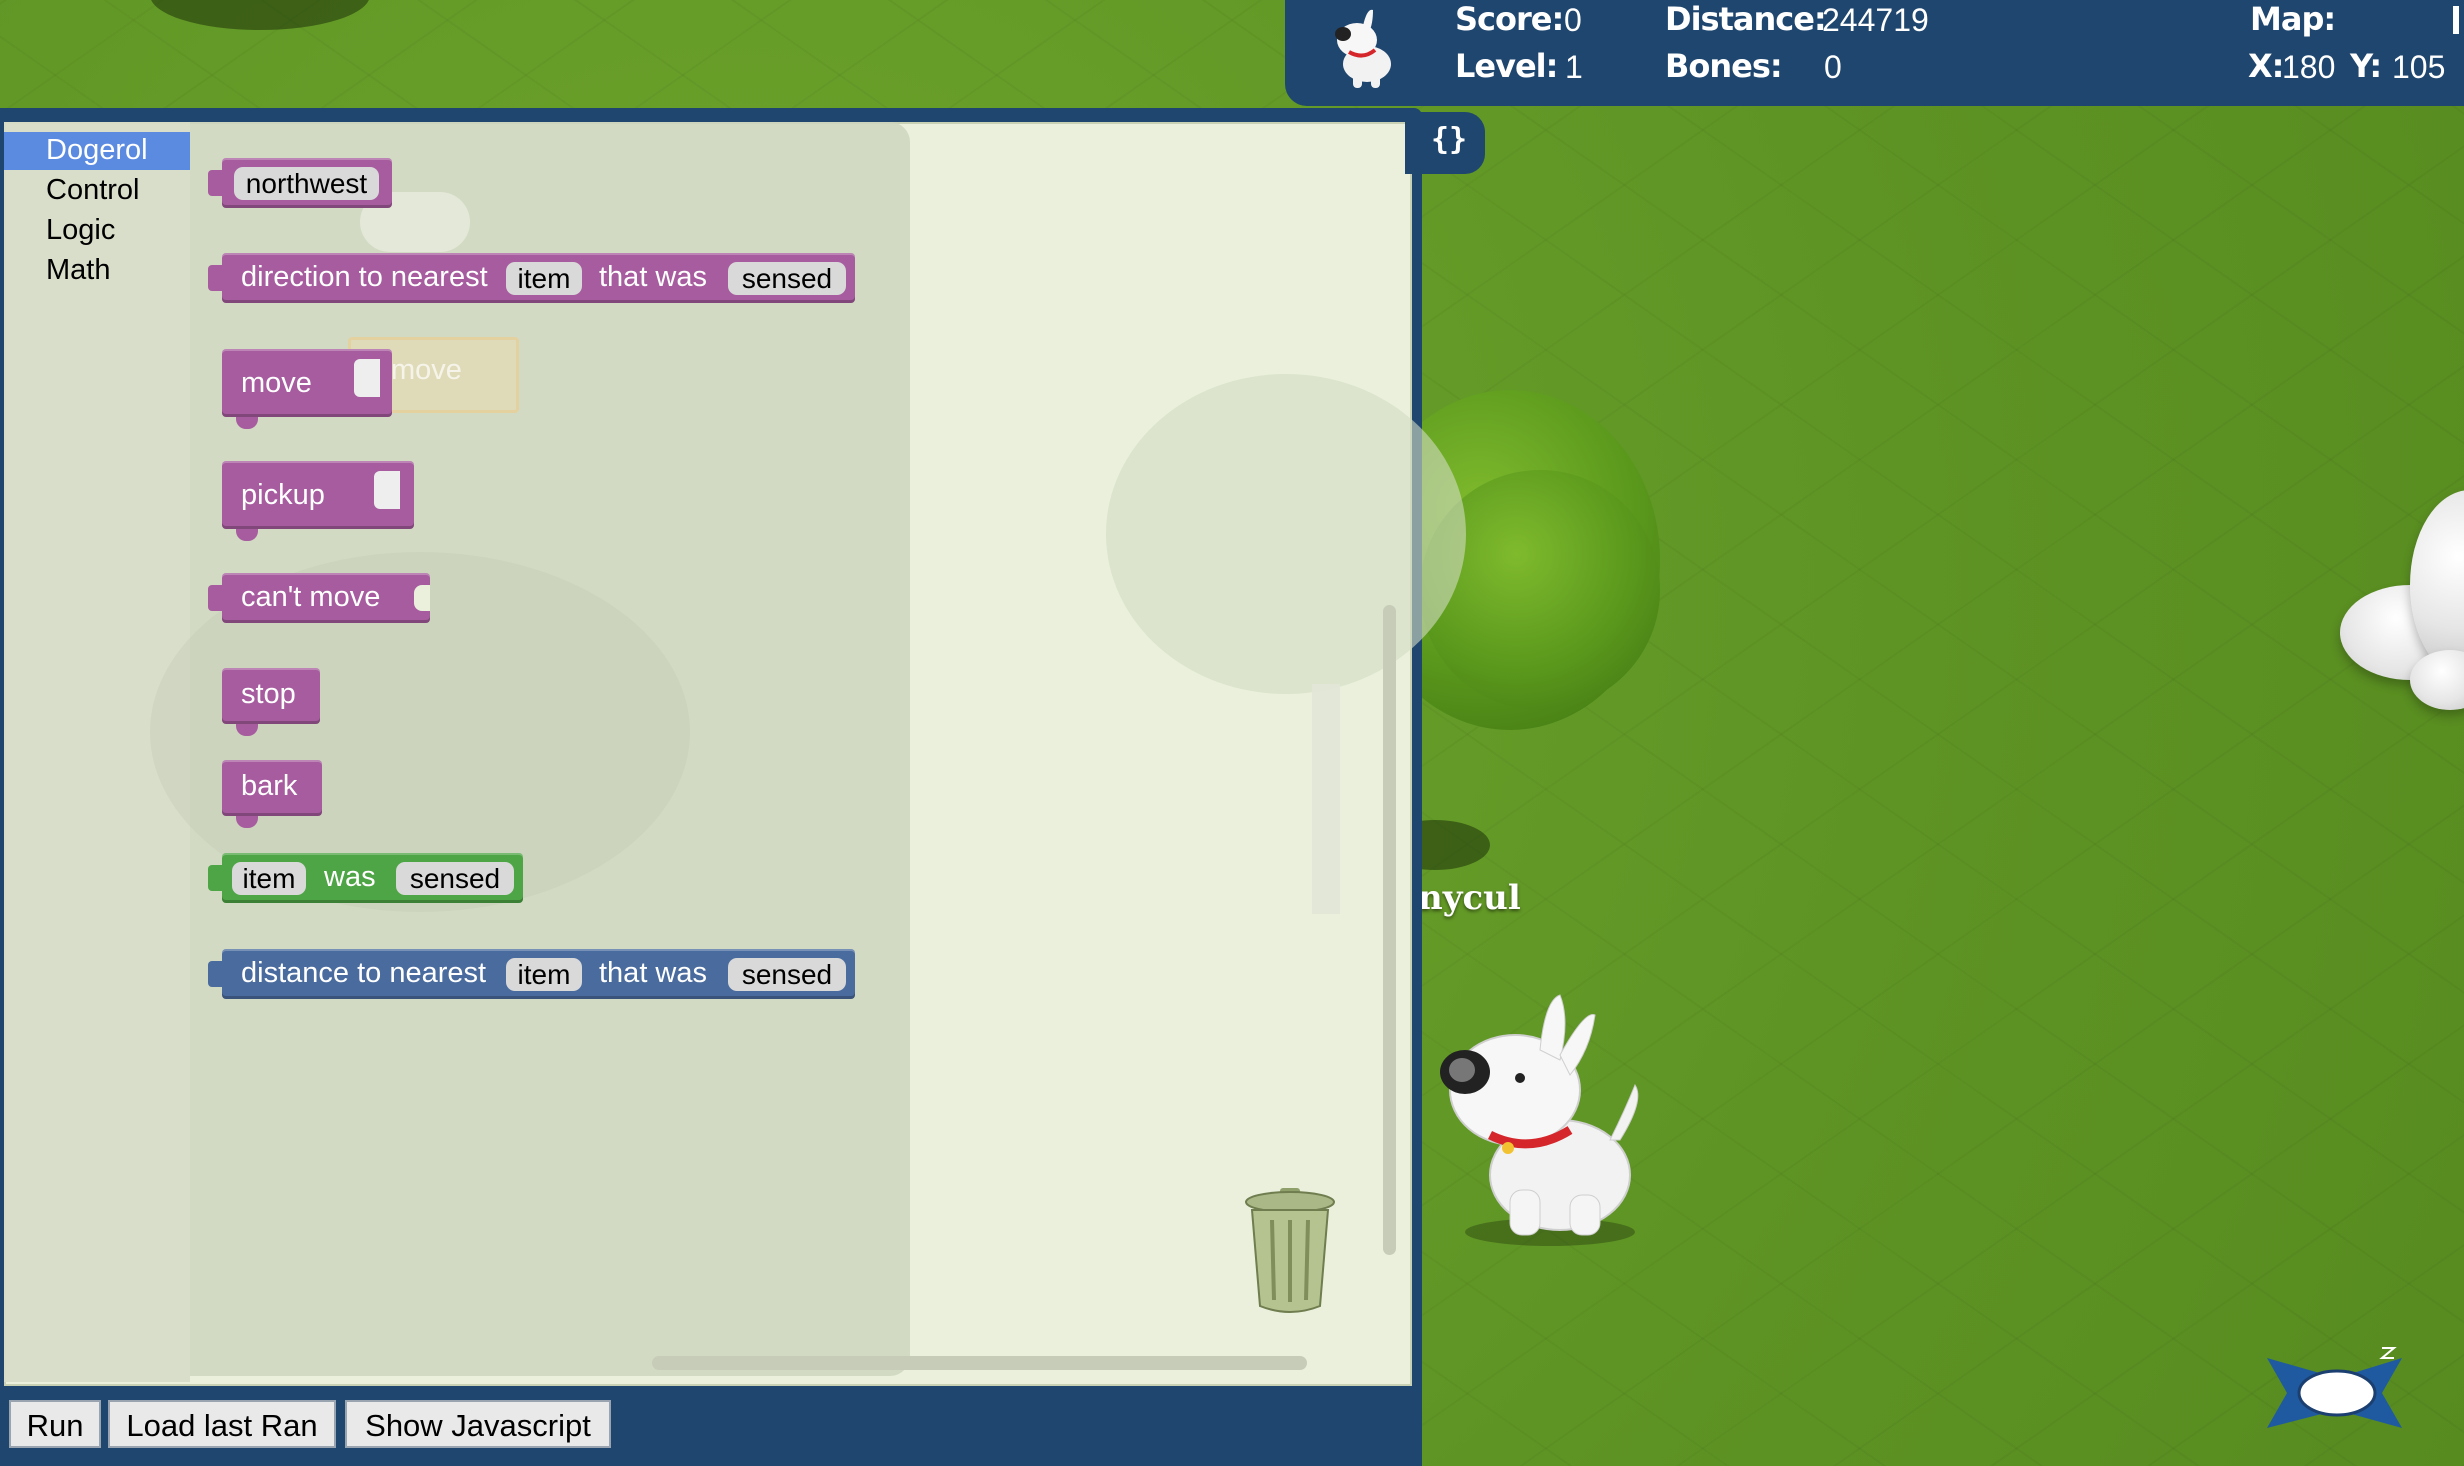 The image size is (2464, 1466). I want to click on score-value: 0, so click(1573, 20).